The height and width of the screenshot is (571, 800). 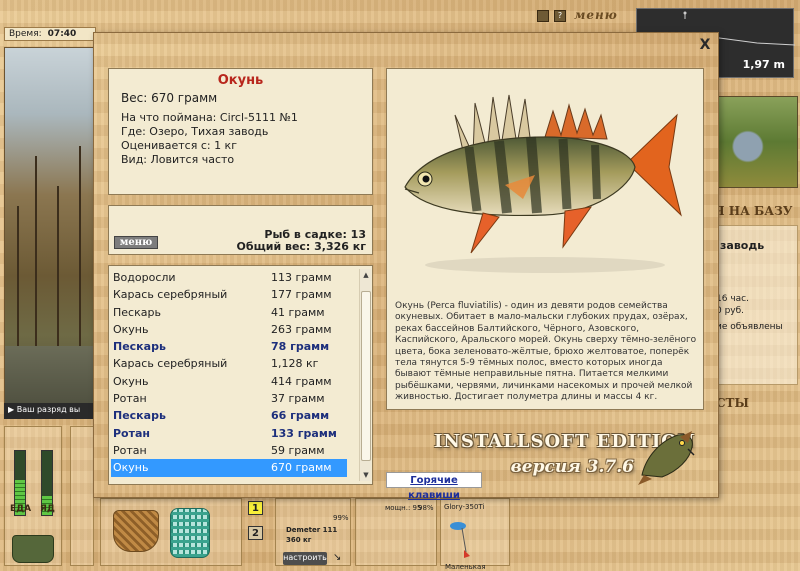 I want to click on arrow-icon: ↘, so click(x=337, y=557).